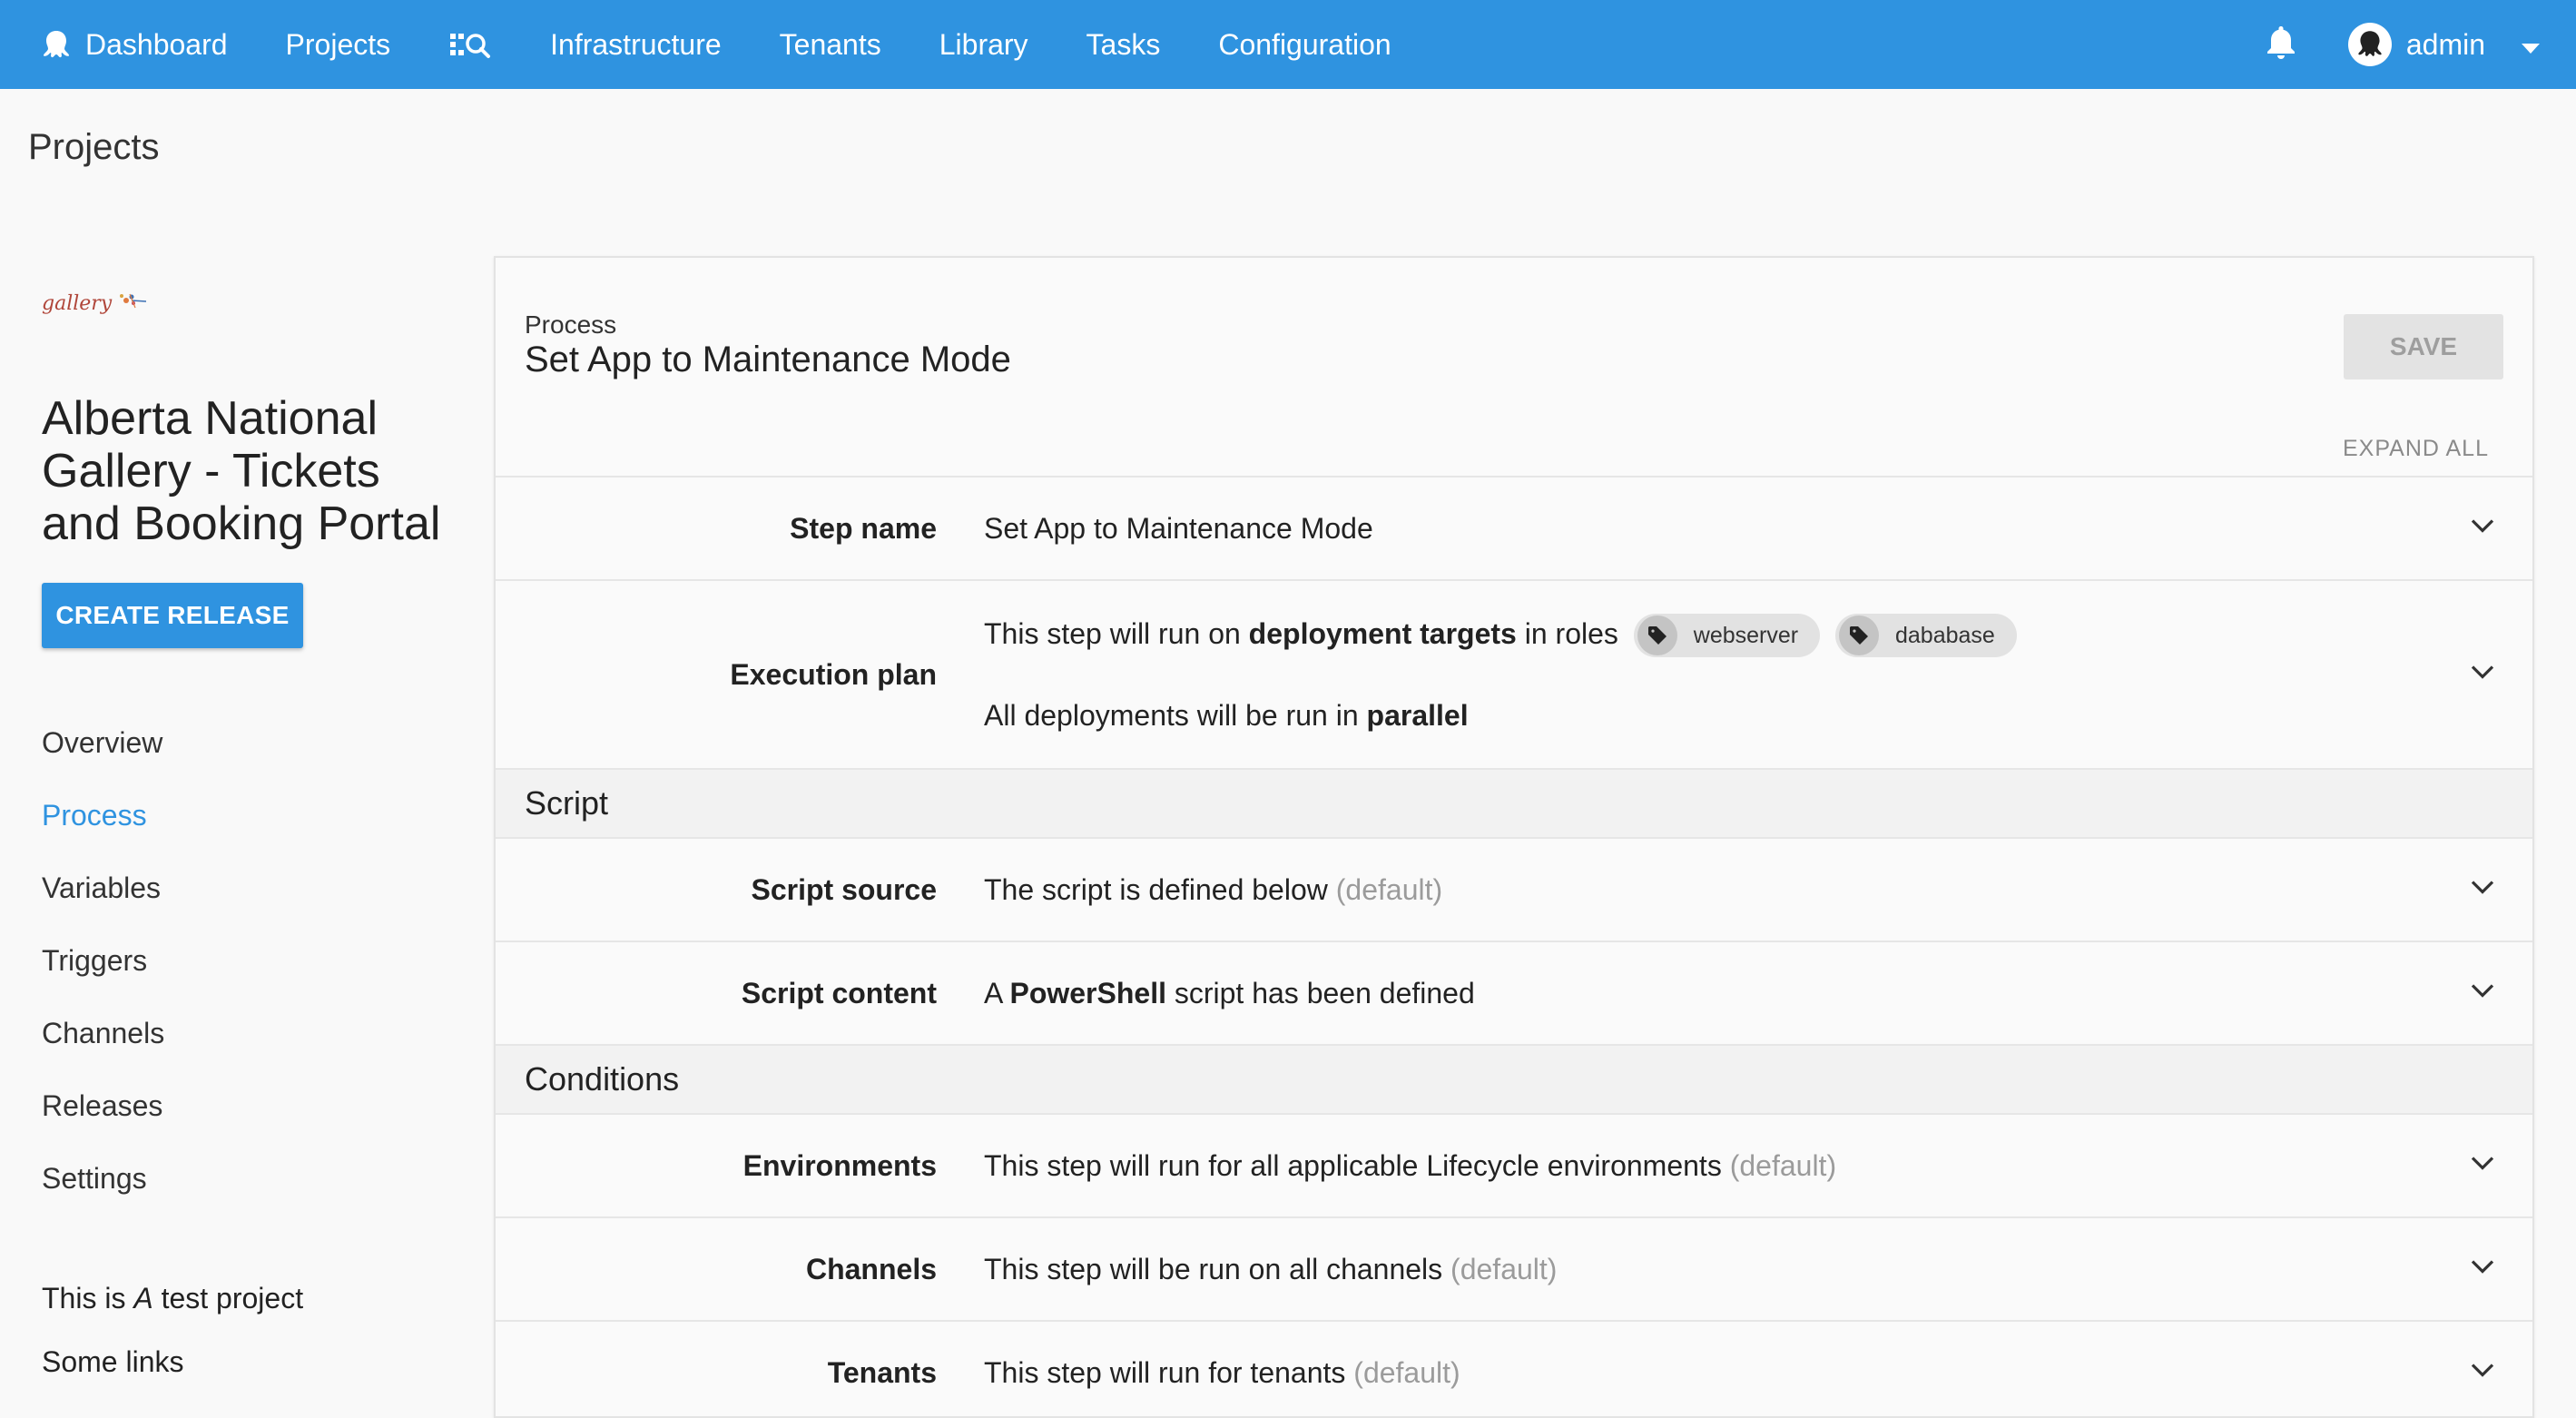  Describe the element at coordinates (1320, 993) in the screenshot. I see `script-content-post: script has been defined` at that location.